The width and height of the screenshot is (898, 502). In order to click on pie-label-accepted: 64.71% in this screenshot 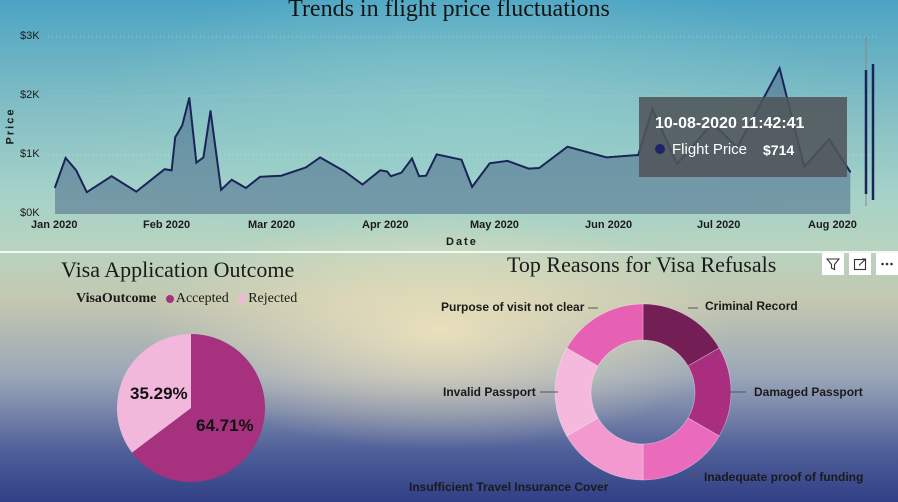, I will do `click(225, 425)`.